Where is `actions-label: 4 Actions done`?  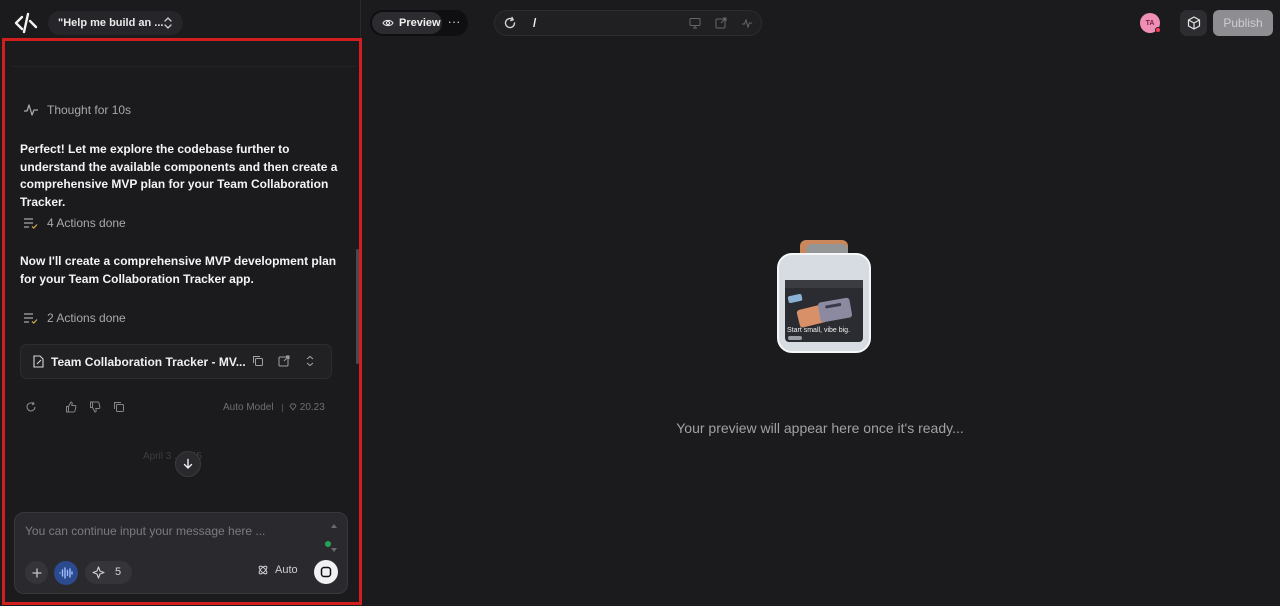
actions-label: 4 Actions done is located at coordinates (86, 223).